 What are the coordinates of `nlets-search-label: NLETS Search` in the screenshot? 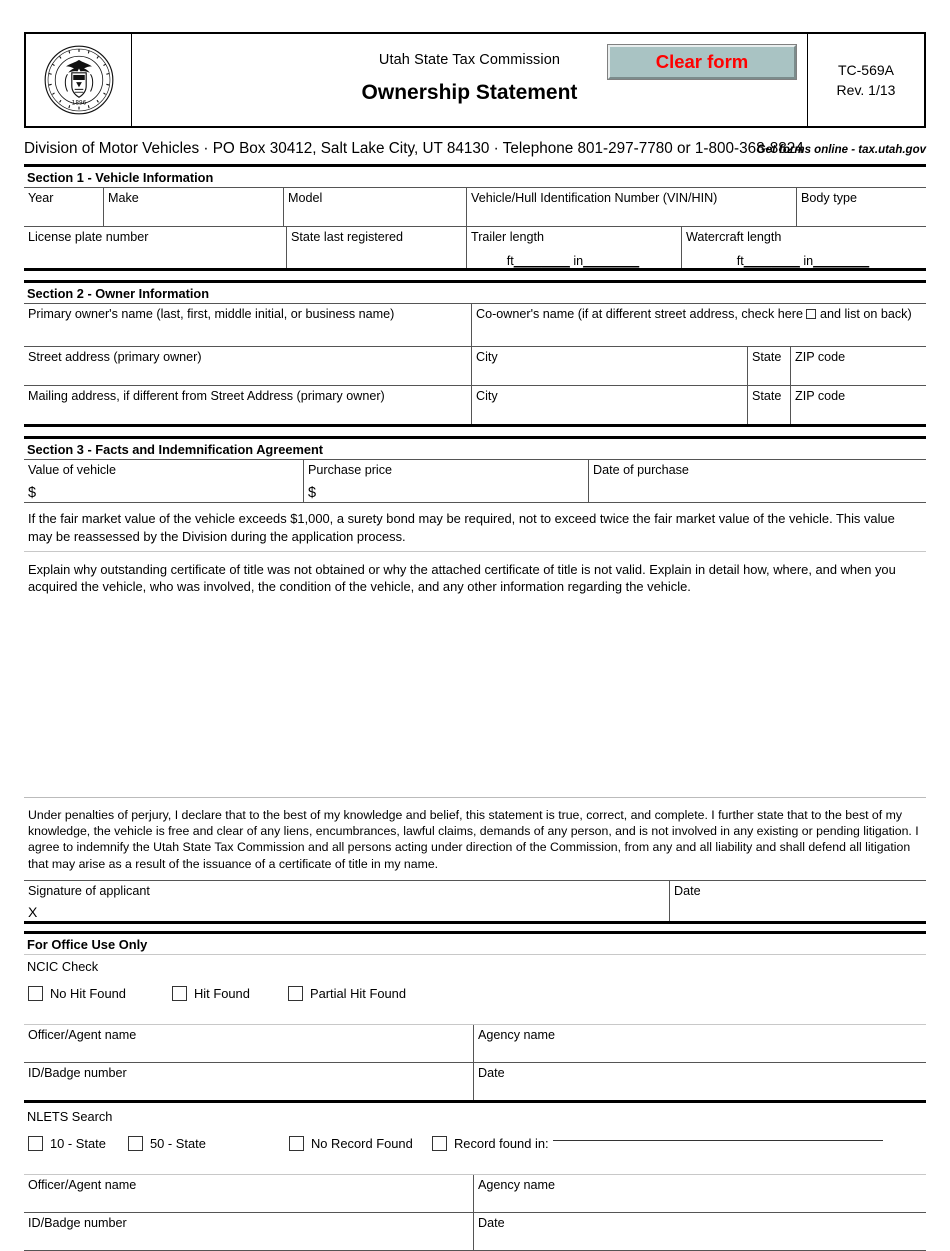 It's located at (70, 1116).